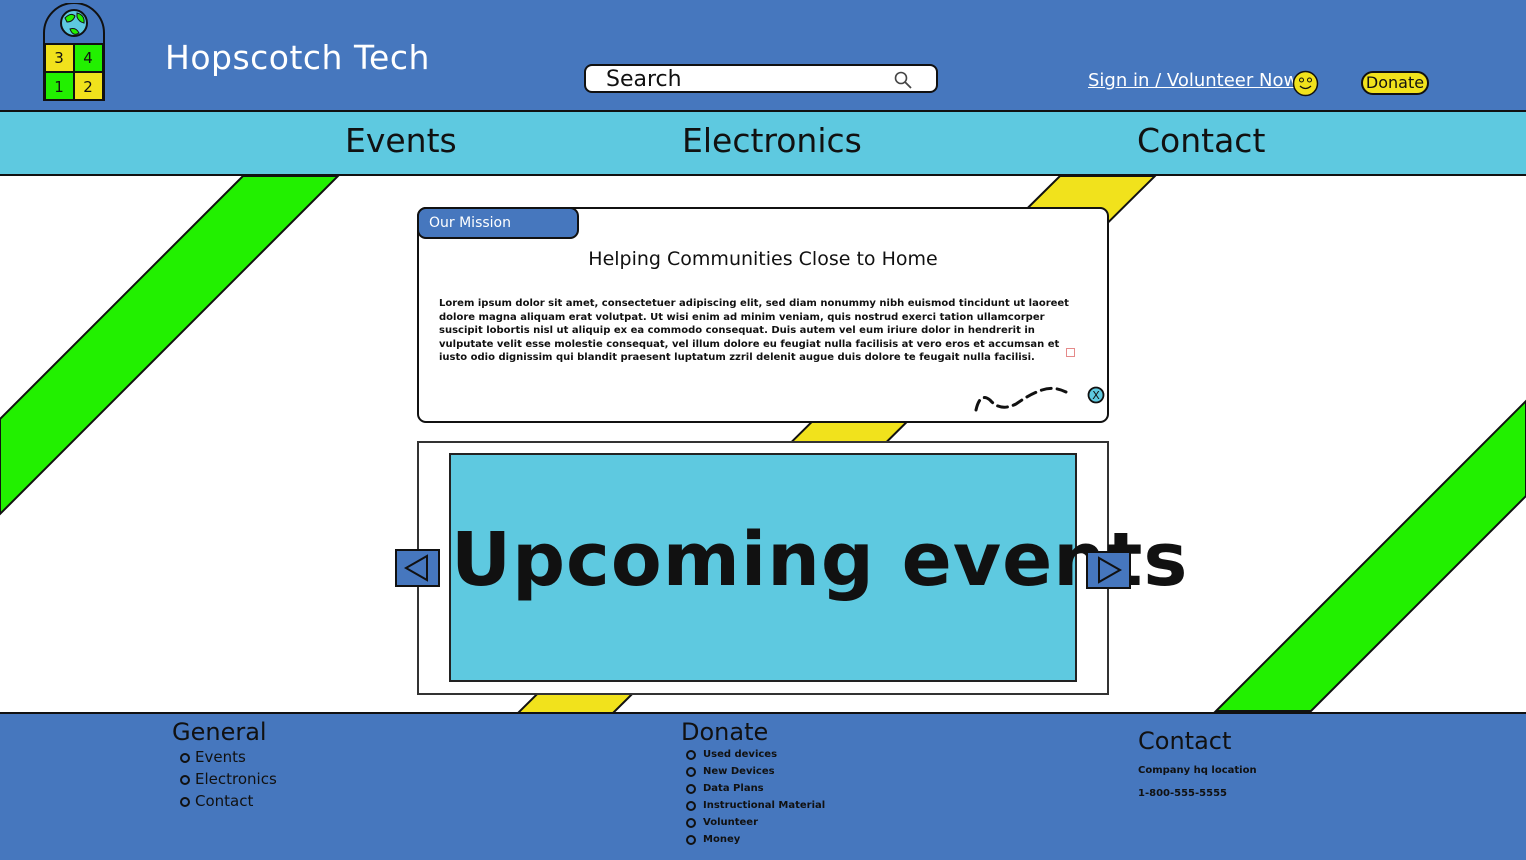 This screenshot has width=1526, height=860. I want to click on main-nav: Events Electronics Contact, so click(763, 144).